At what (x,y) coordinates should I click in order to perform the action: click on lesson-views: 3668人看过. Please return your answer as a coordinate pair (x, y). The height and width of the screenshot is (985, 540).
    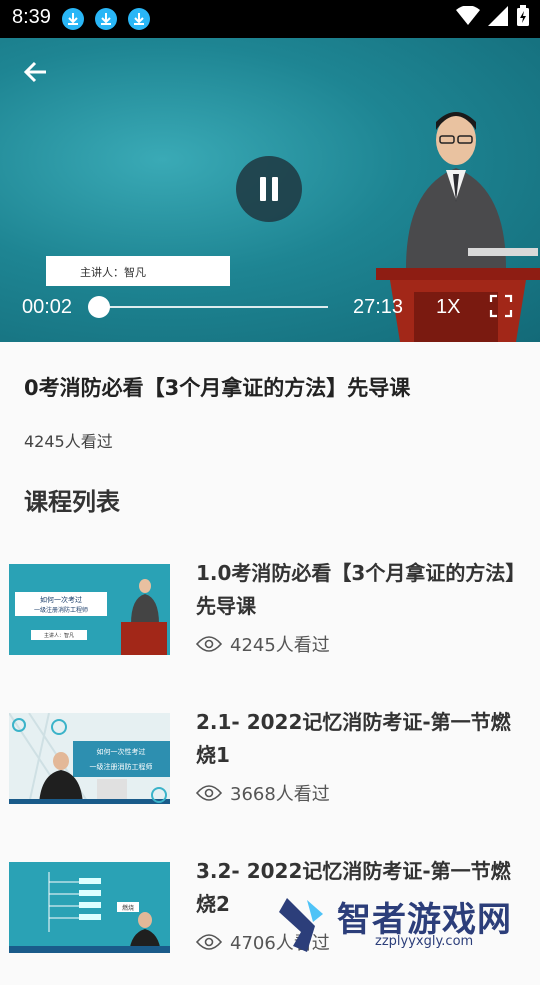
    Looking at the image, I should click on (262, 793).